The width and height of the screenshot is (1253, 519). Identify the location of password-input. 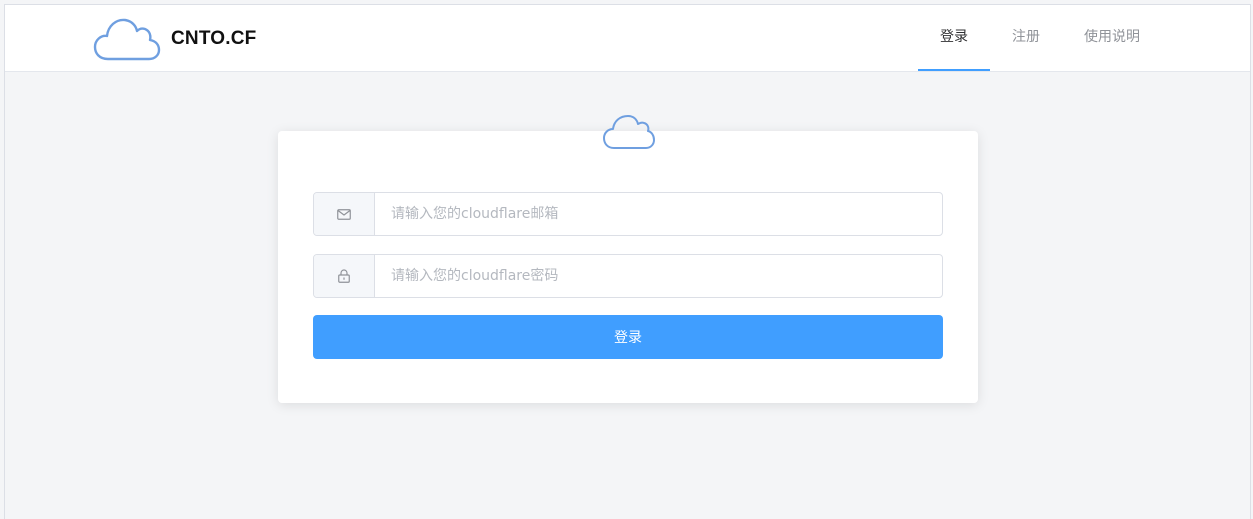
(658, 276).